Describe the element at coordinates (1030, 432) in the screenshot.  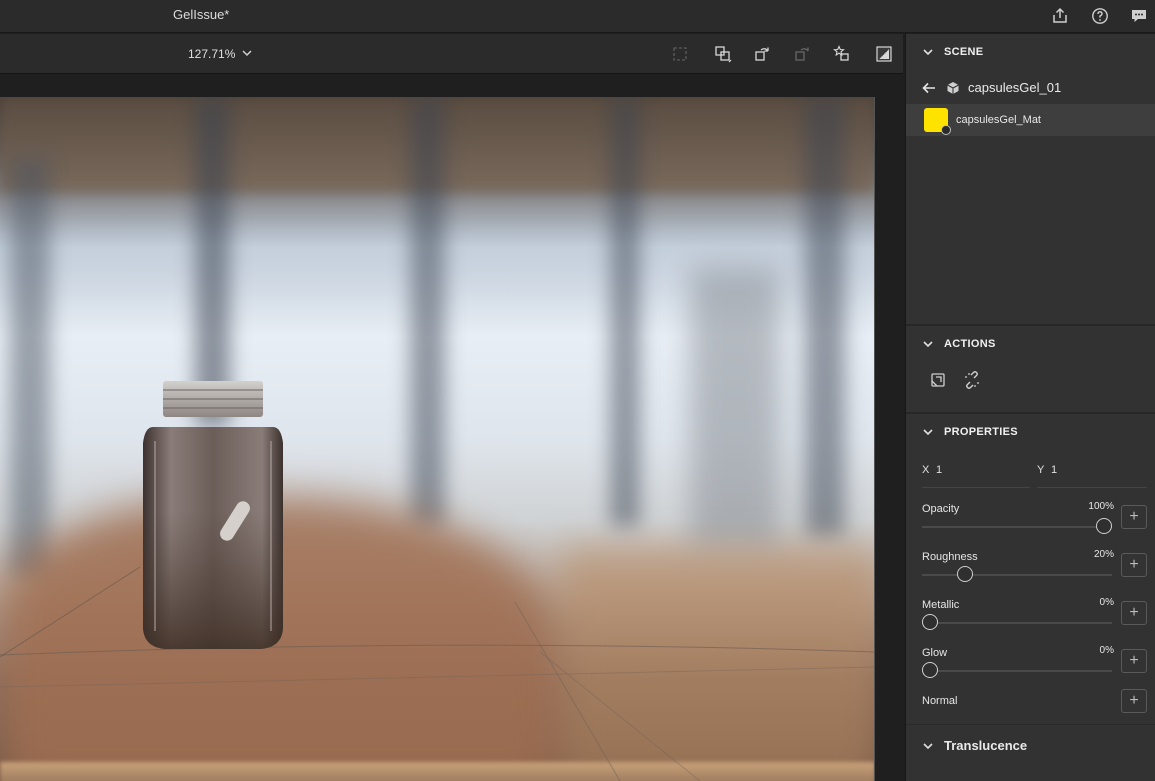
I see `properties-section-header: PROPERTIES` at that location.